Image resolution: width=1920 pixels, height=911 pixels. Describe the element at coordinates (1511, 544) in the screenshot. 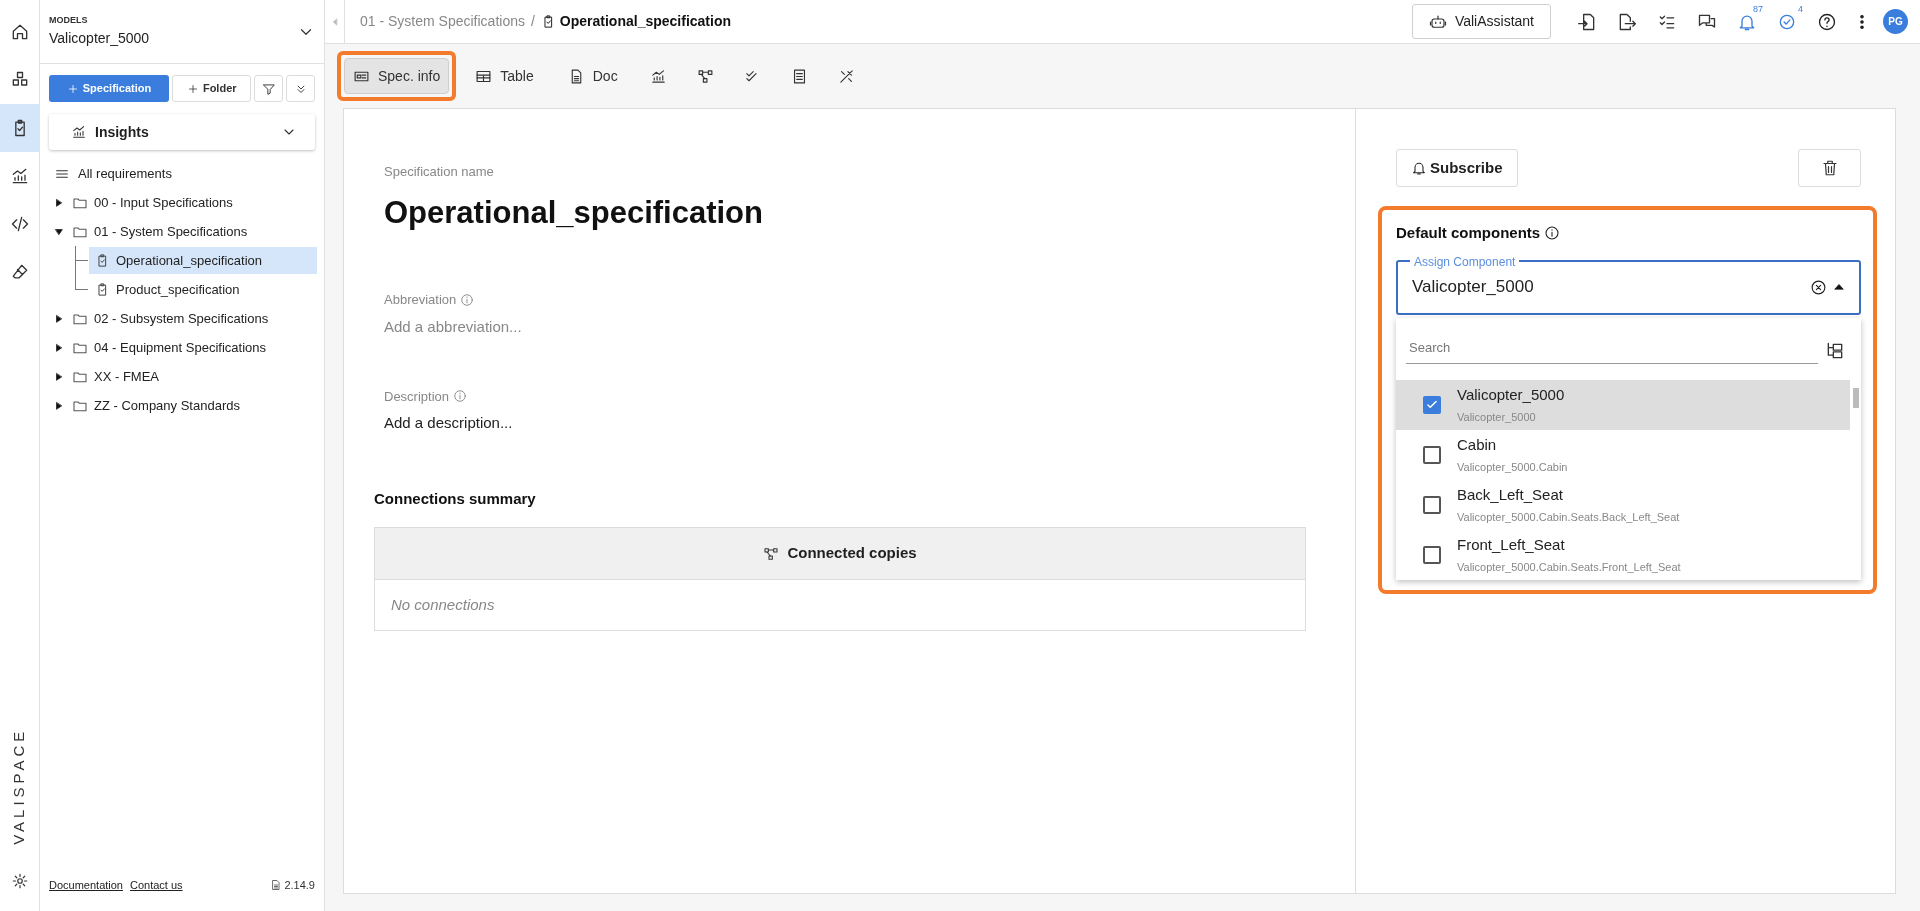

I see `option-name: Front_Left_Seat` at that location.